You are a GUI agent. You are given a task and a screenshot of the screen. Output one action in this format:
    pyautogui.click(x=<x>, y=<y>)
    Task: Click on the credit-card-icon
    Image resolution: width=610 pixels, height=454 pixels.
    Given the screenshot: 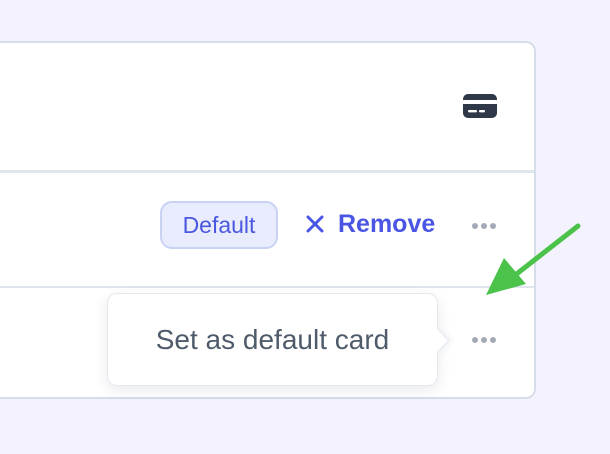 What is the action you would take?
    pyautogui.click(x=480, y=106)
    